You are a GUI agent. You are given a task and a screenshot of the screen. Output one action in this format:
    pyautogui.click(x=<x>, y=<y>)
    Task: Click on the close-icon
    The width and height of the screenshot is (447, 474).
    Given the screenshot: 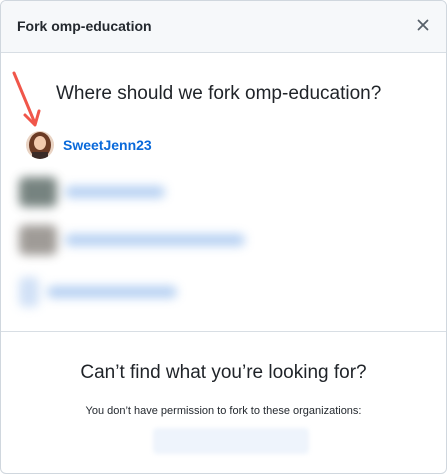 What is the action you would take?
    pyautogui.click(x=423, y=25)
    